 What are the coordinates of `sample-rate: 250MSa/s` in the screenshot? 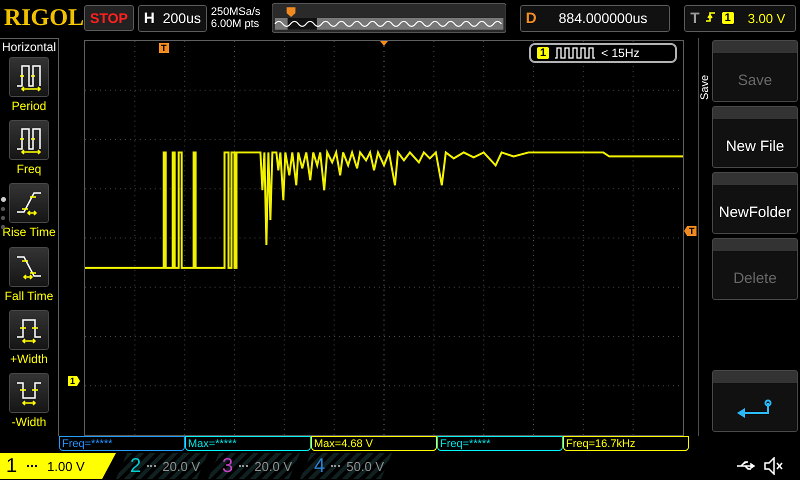 It's located at (236, 12).